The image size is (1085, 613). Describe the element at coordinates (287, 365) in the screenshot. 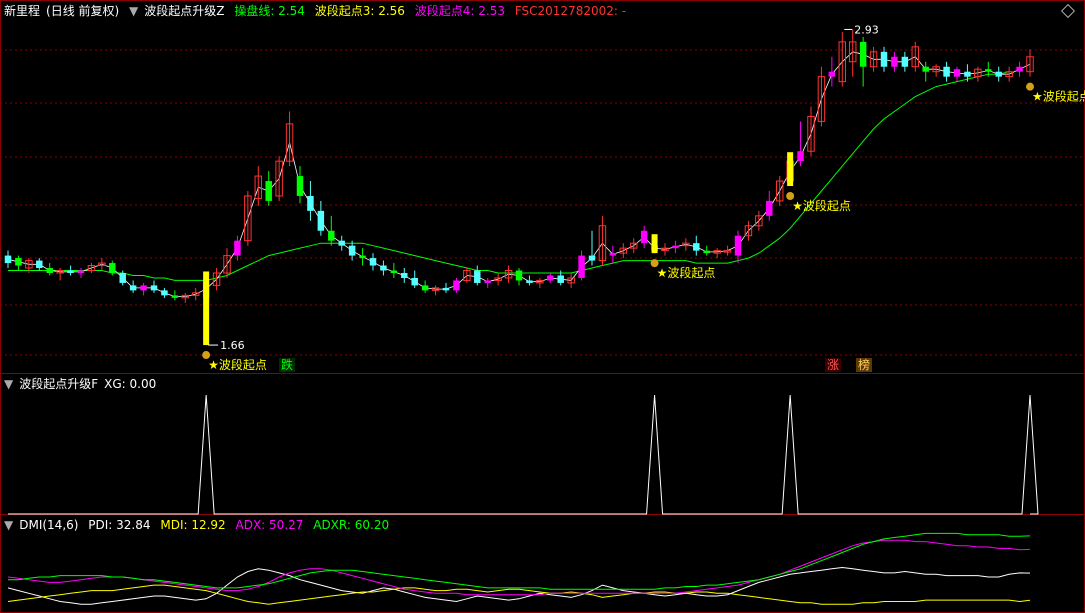

I see `tag-die: 跌` at that location.